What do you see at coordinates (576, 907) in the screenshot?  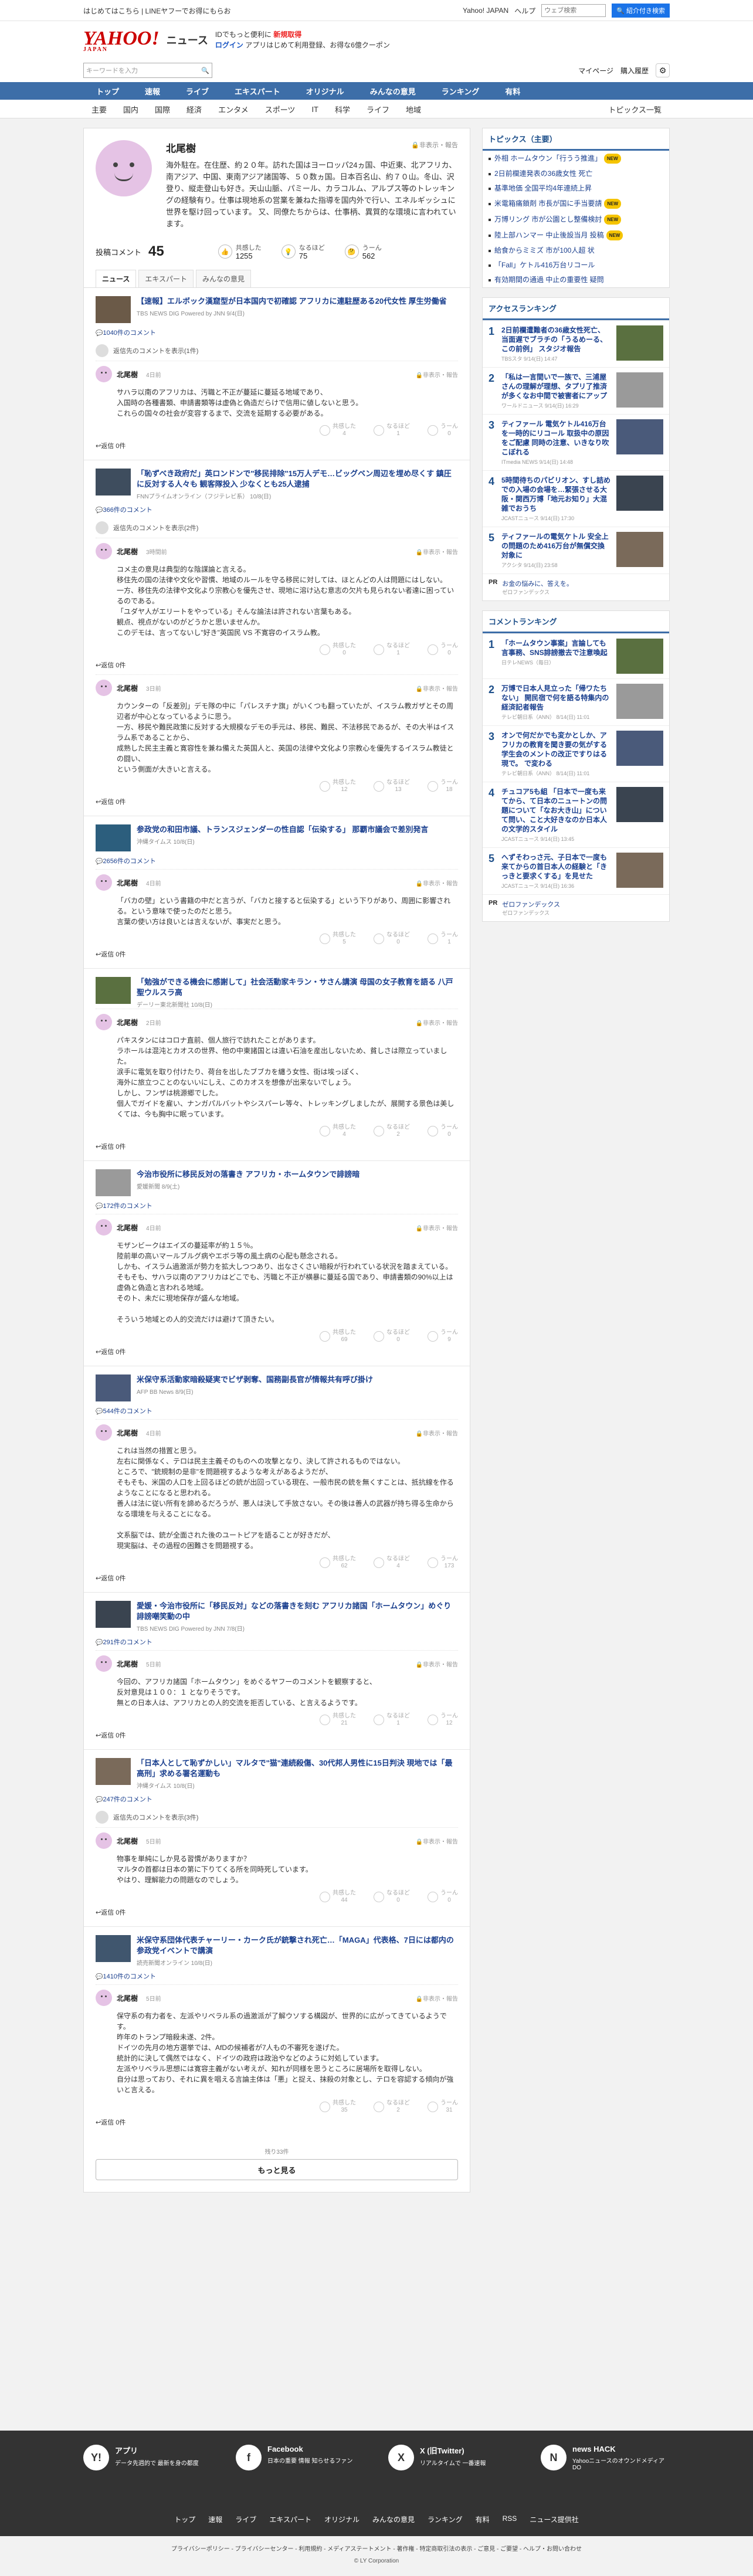 I see `pr-item: PR ゼロファンデックス ゼロファンデックス` at bounding box center [576, 907].